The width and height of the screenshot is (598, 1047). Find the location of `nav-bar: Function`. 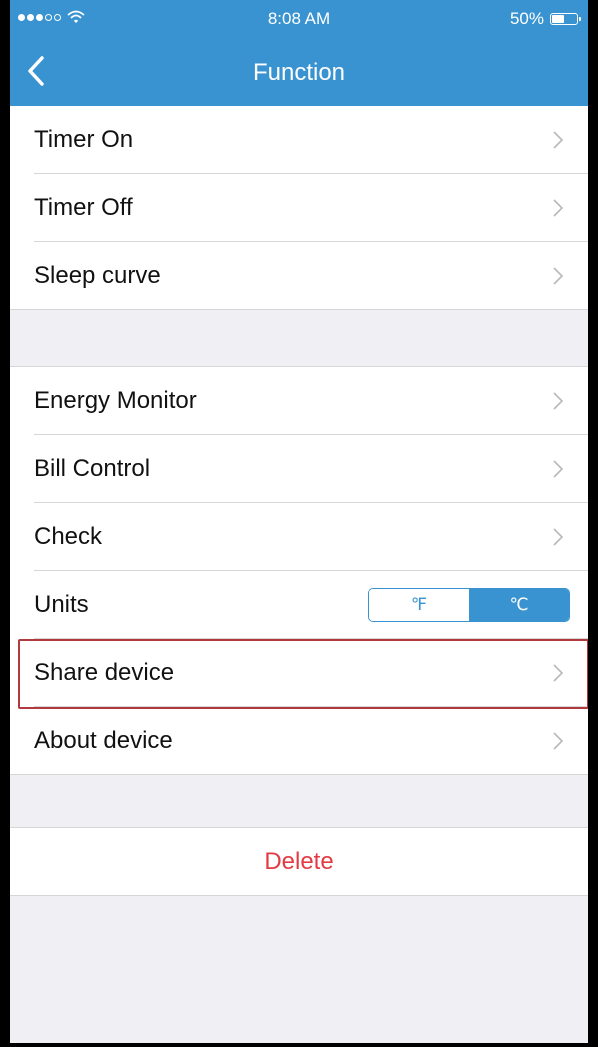

nav-bar: Function is located at coordinates (299, 73).